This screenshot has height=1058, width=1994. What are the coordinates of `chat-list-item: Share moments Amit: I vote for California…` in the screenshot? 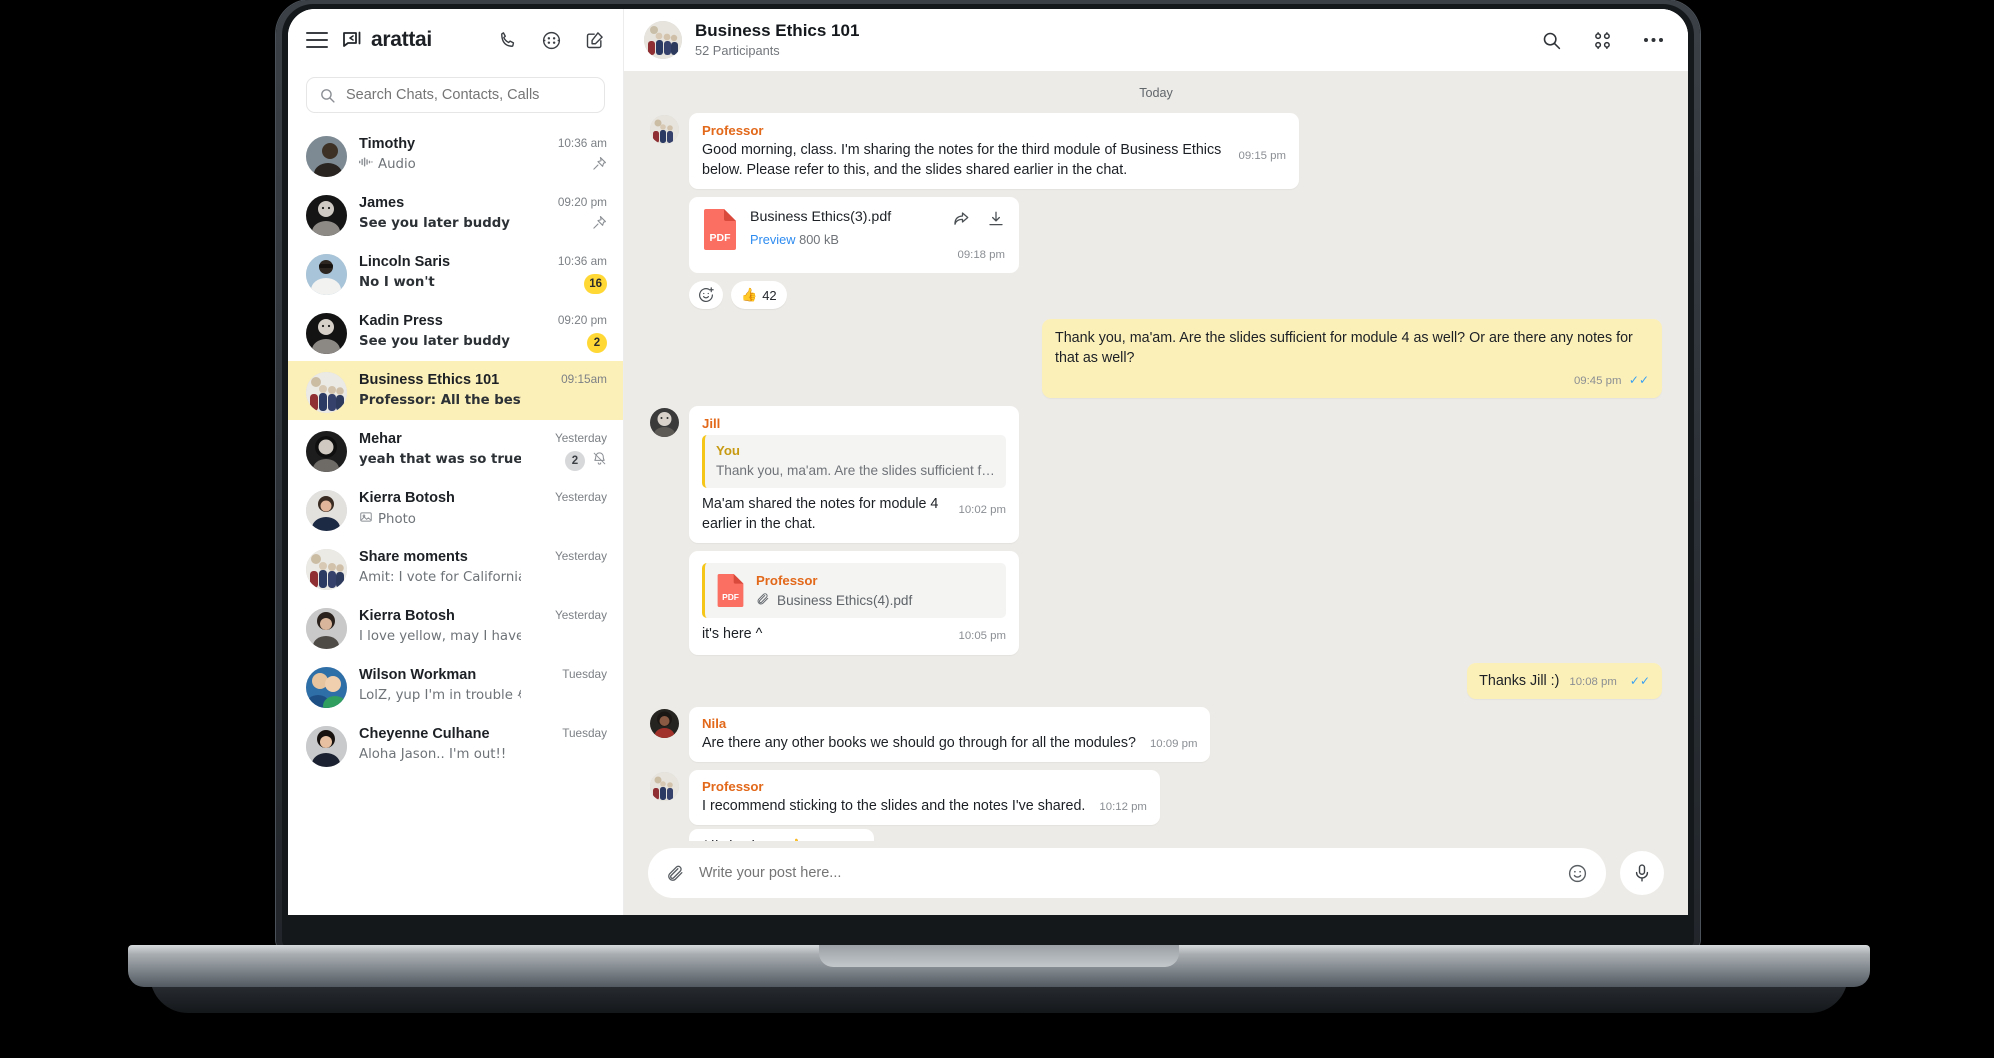 It's located at (455, 567).